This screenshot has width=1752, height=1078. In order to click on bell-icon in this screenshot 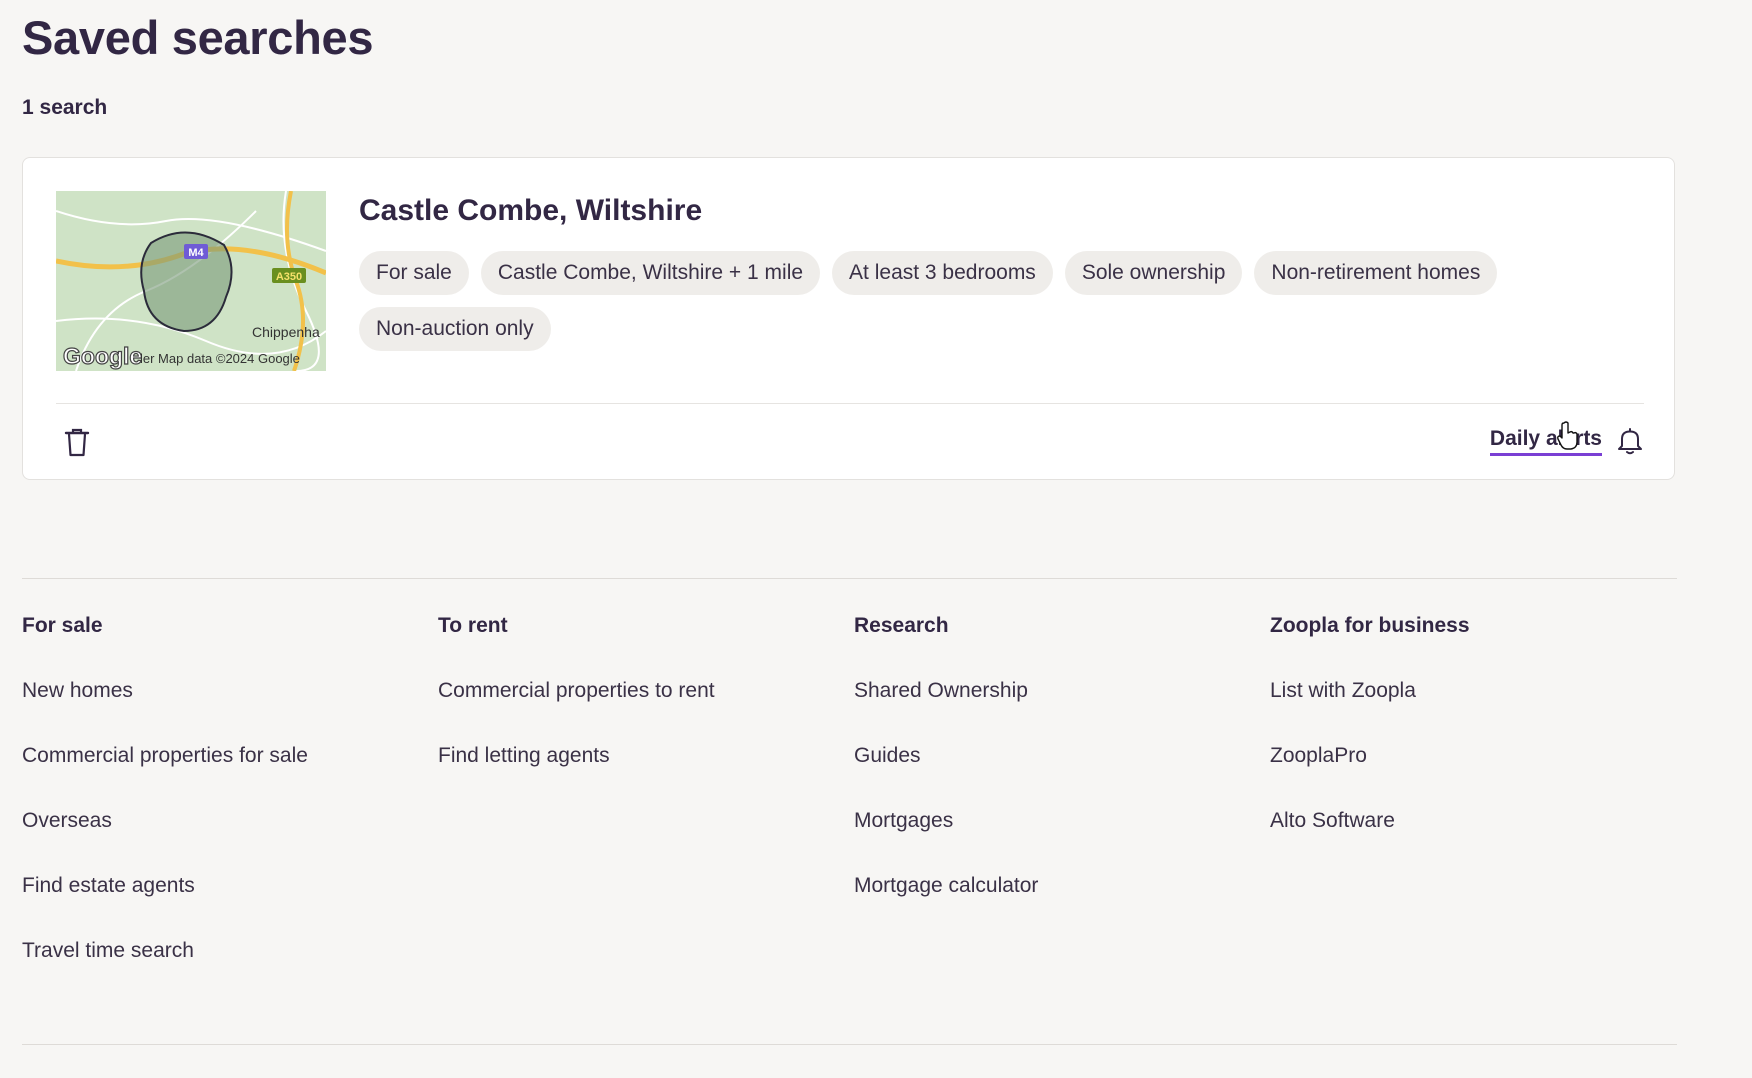, I will do `click(1630, 441)`.